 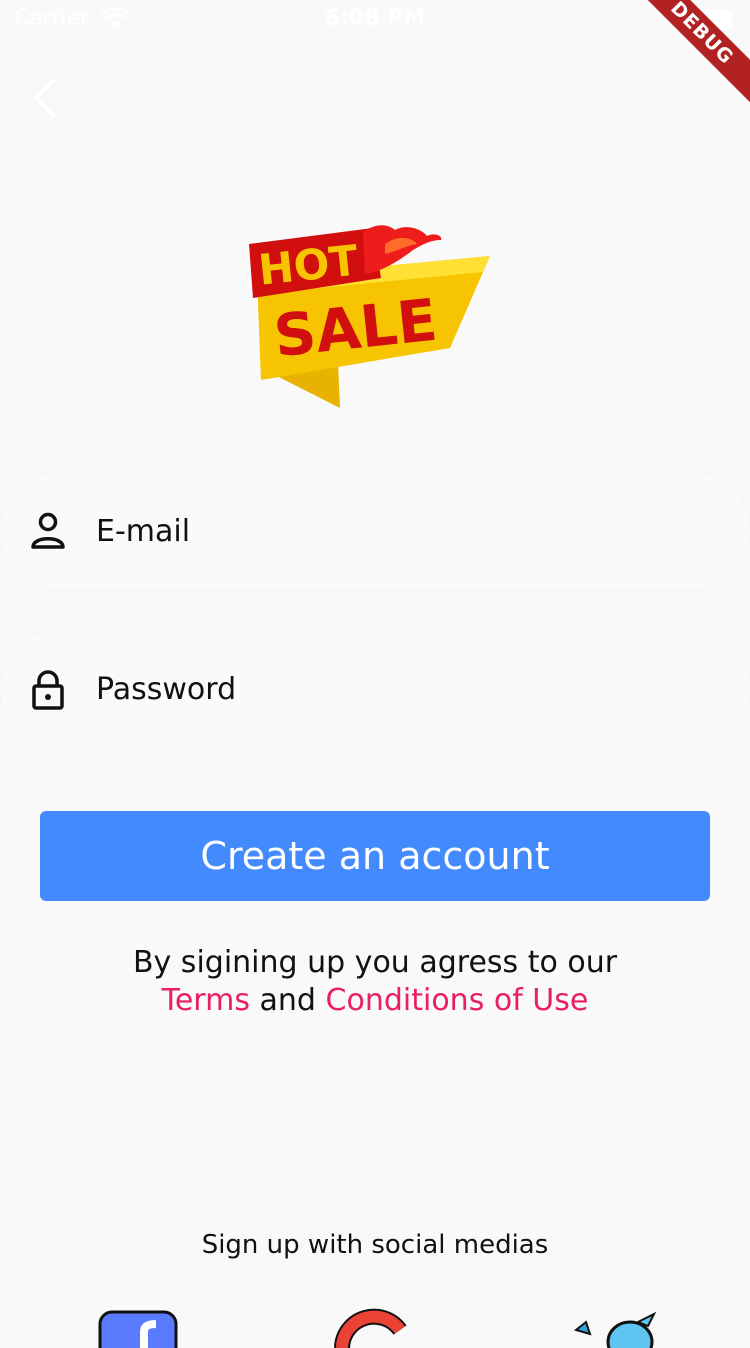 What do you see at coordinates (46, 98) in the screenshot?
I see `back-button` at bounding box center [46, 98].